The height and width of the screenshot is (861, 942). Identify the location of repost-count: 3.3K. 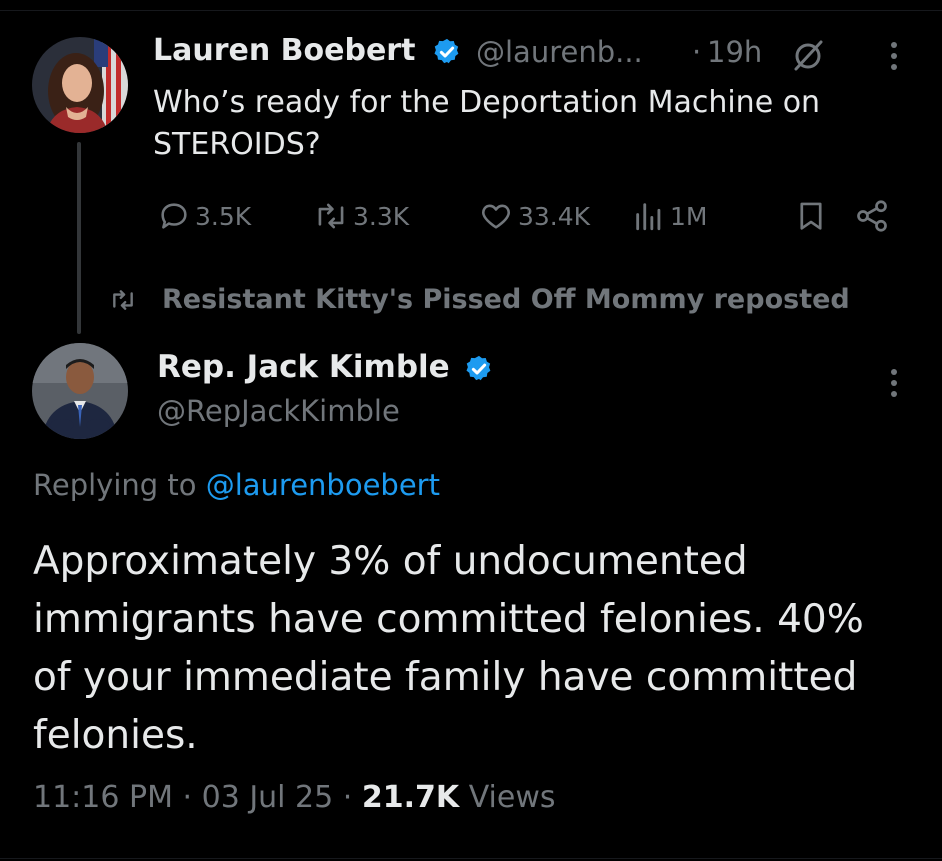
(381, 216).